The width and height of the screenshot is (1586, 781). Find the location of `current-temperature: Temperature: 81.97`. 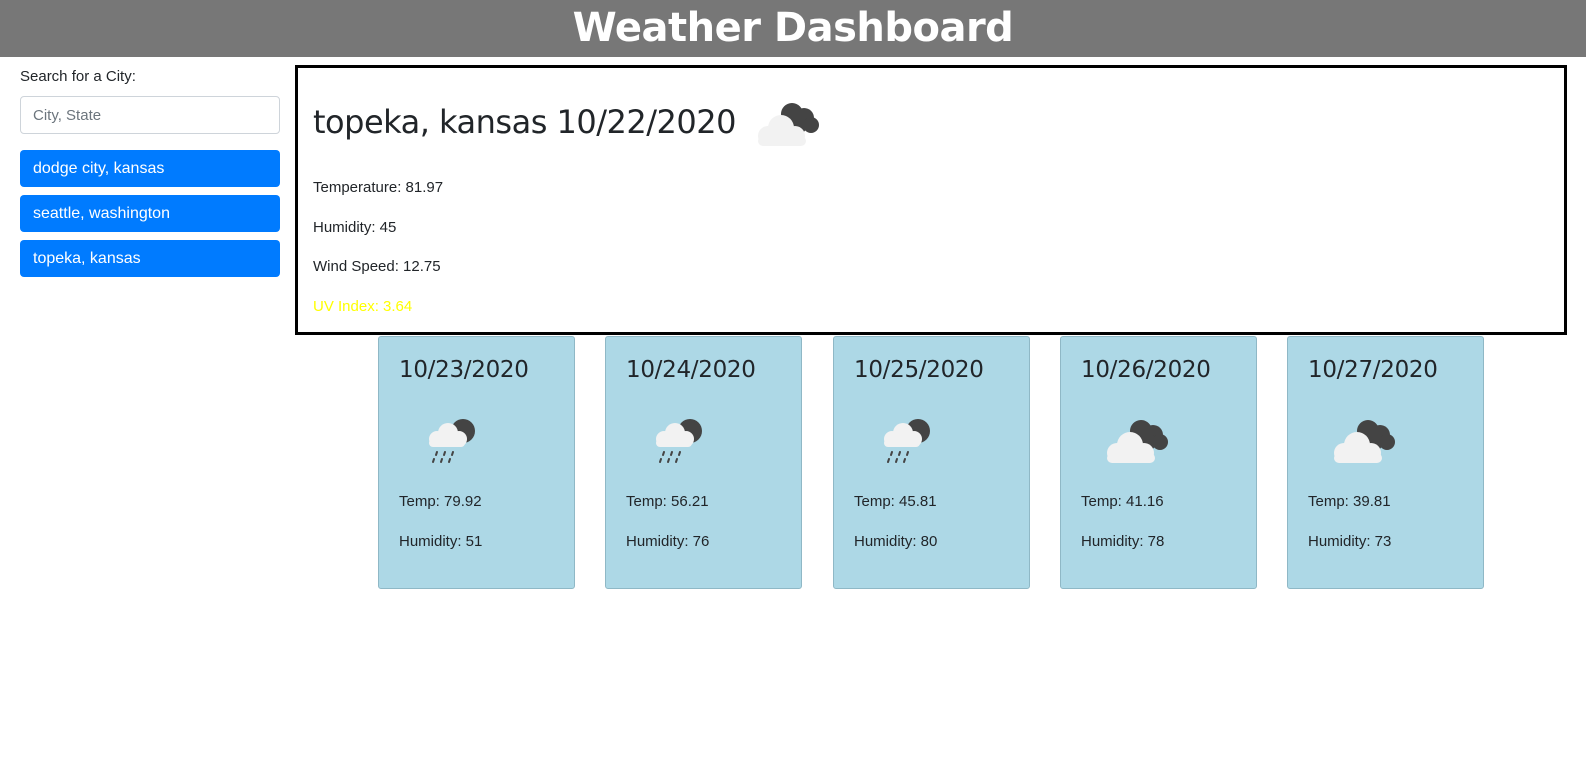

current-temperature: Temperature: 81.97 is located at coordinates (378, 187).